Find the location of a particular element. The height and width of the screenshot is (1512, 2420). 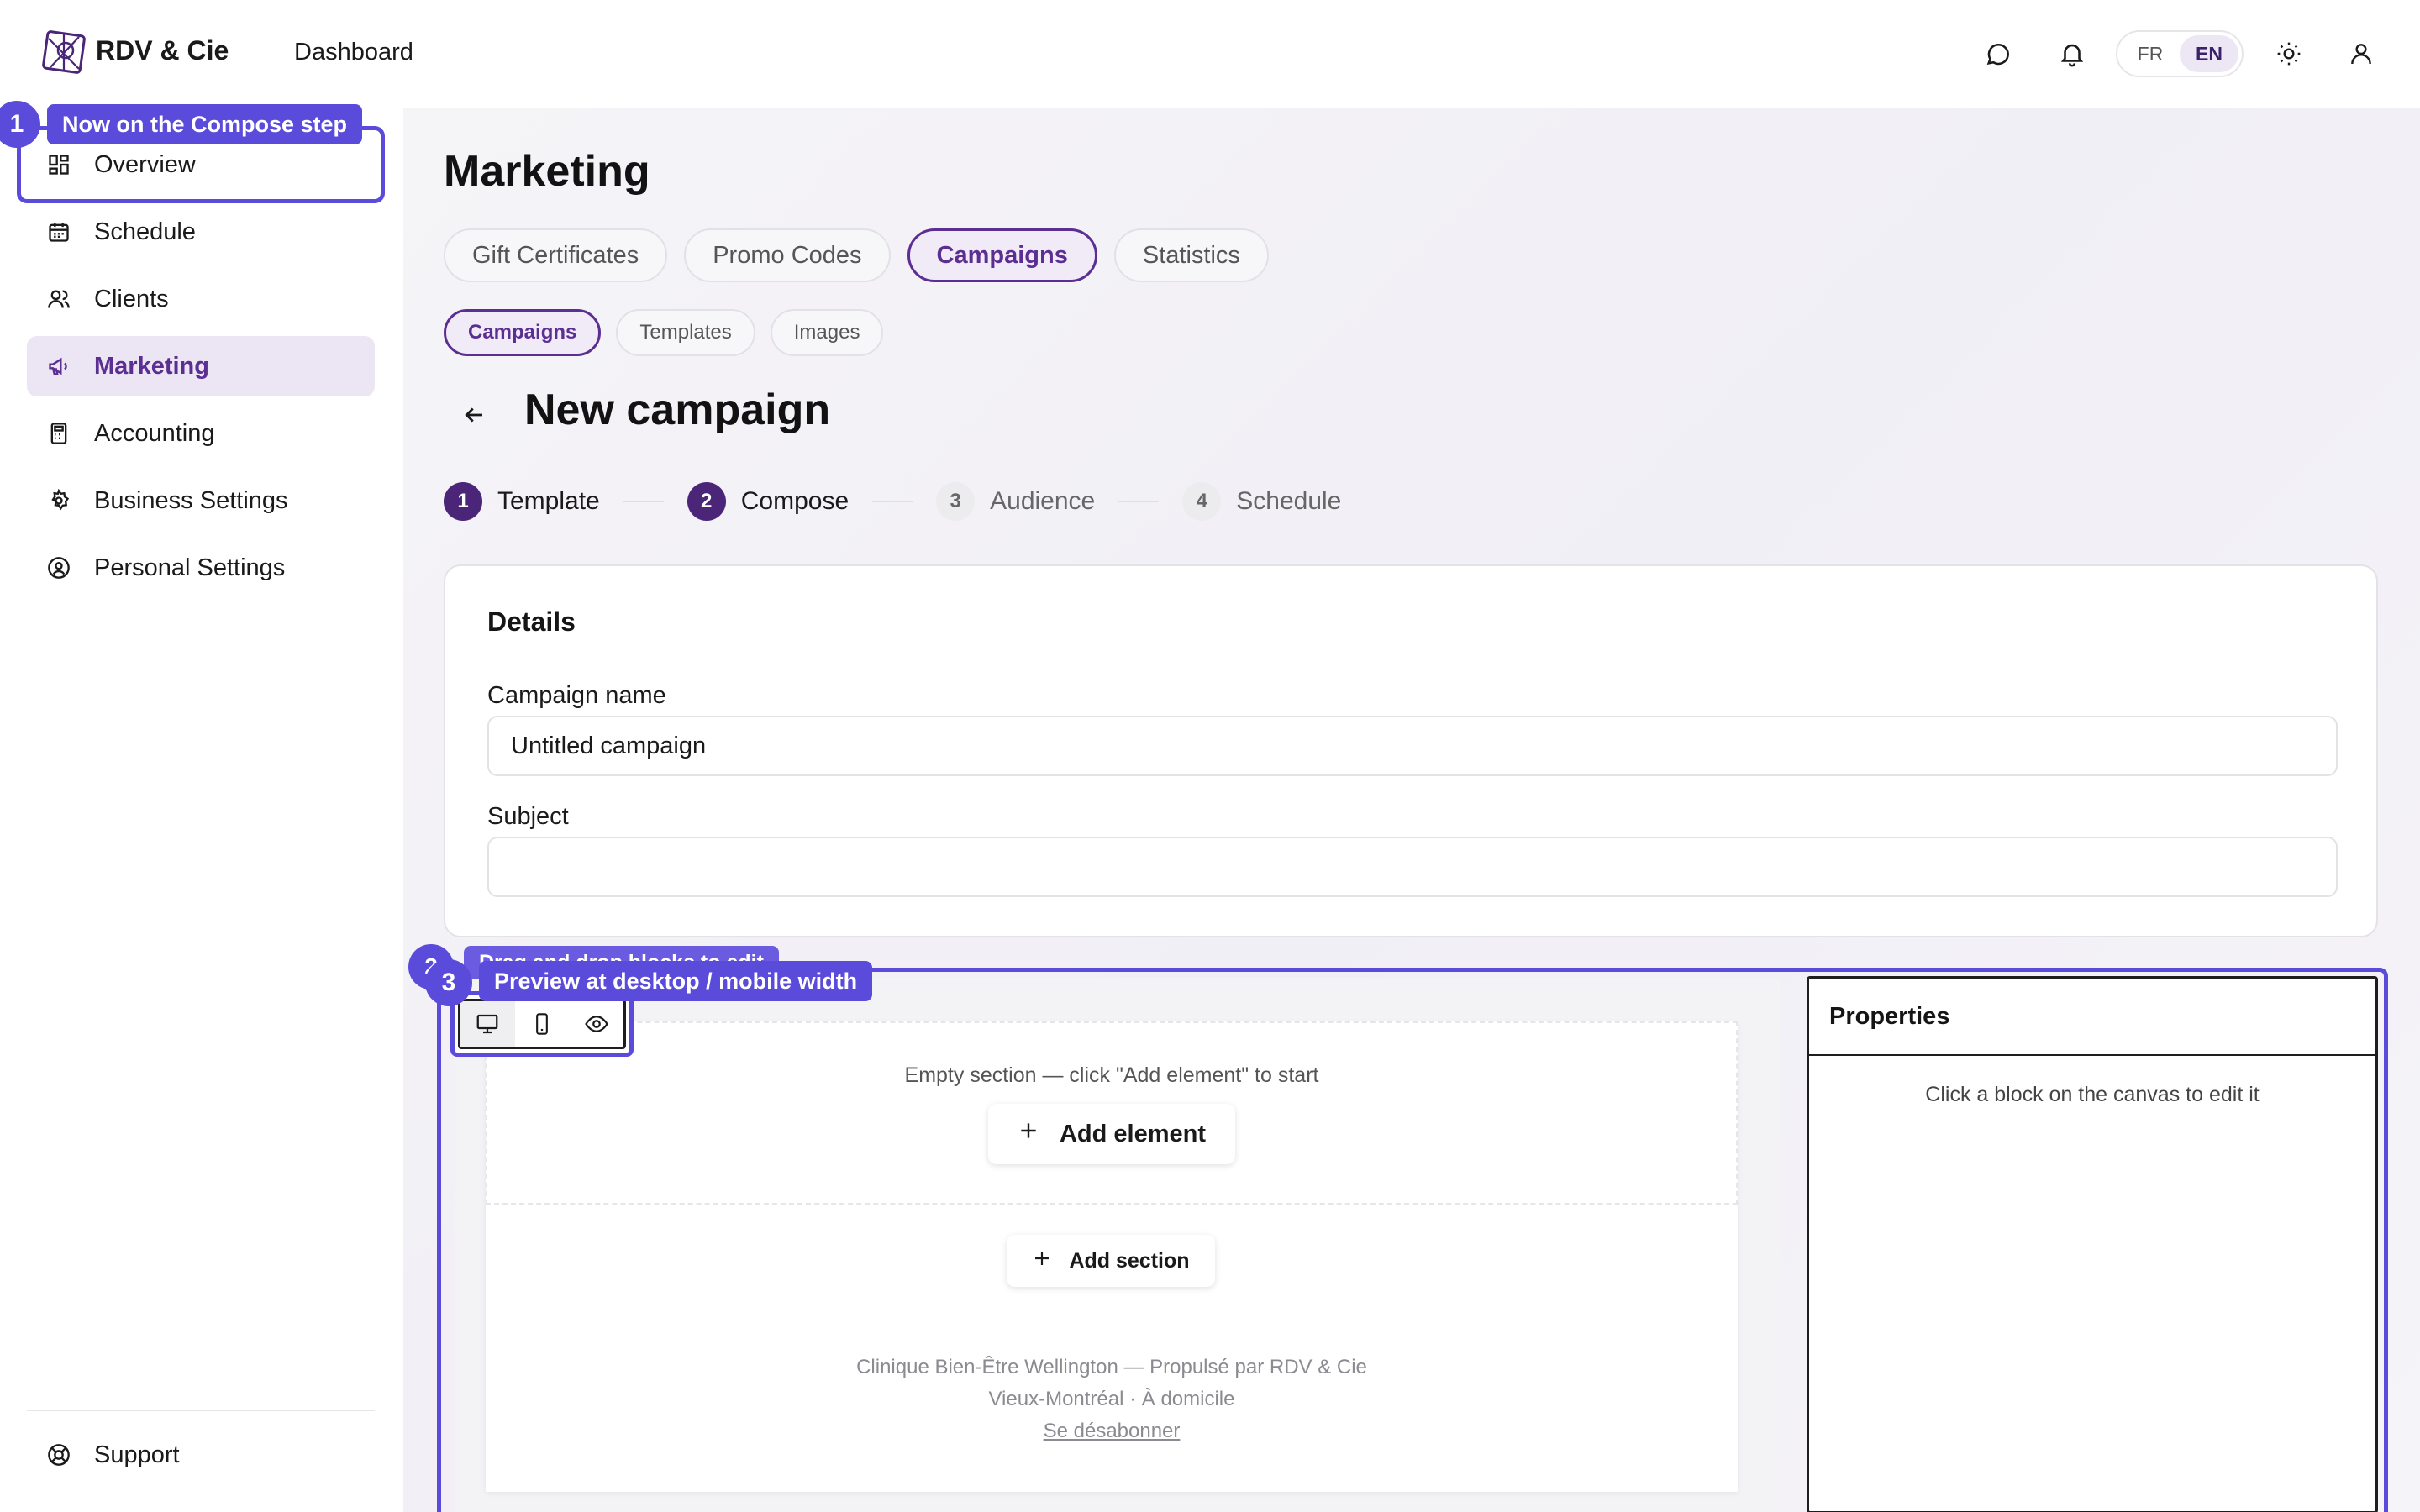

sidebar-item-clients: Clients is located at coordinates (201, 299).